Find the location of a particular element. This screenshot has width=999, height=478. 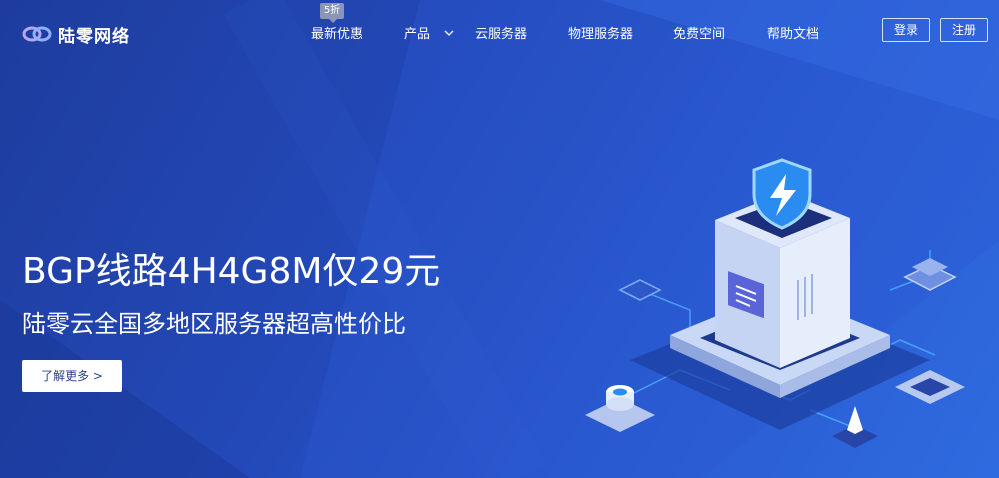

nav-latest-offers: 最新优惠 is located at coordinates (337, 32).